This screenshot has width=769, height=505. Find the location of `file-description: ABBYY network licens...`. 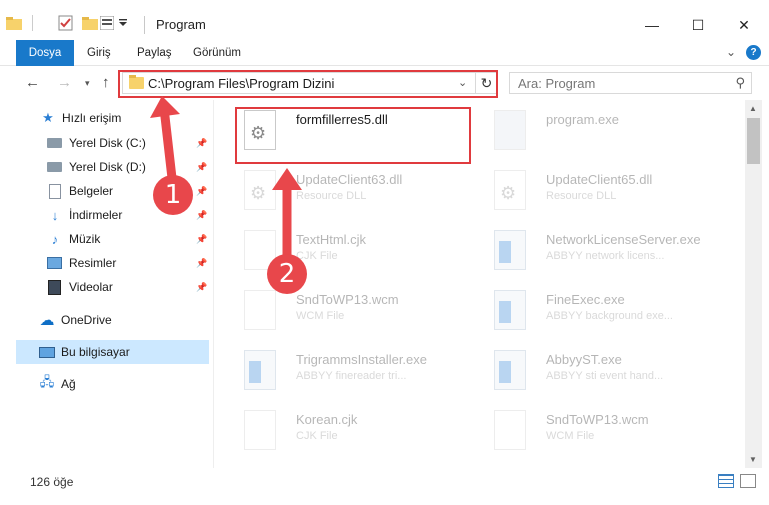

file-description: ABBYY network licens... is located at coordinates (605, 256).